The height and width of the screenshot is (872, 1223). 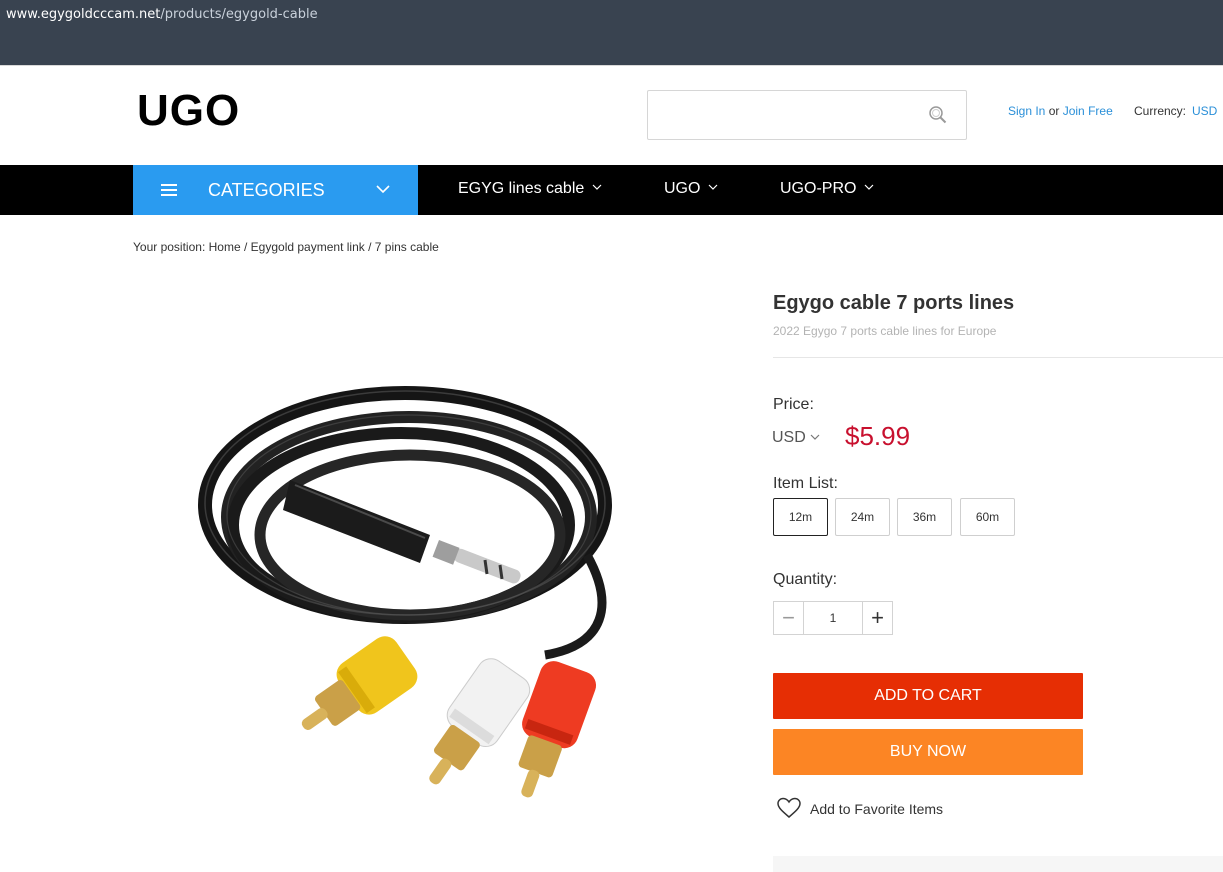 I want to click on site-logo: UGO, so click(x=188, y=111).